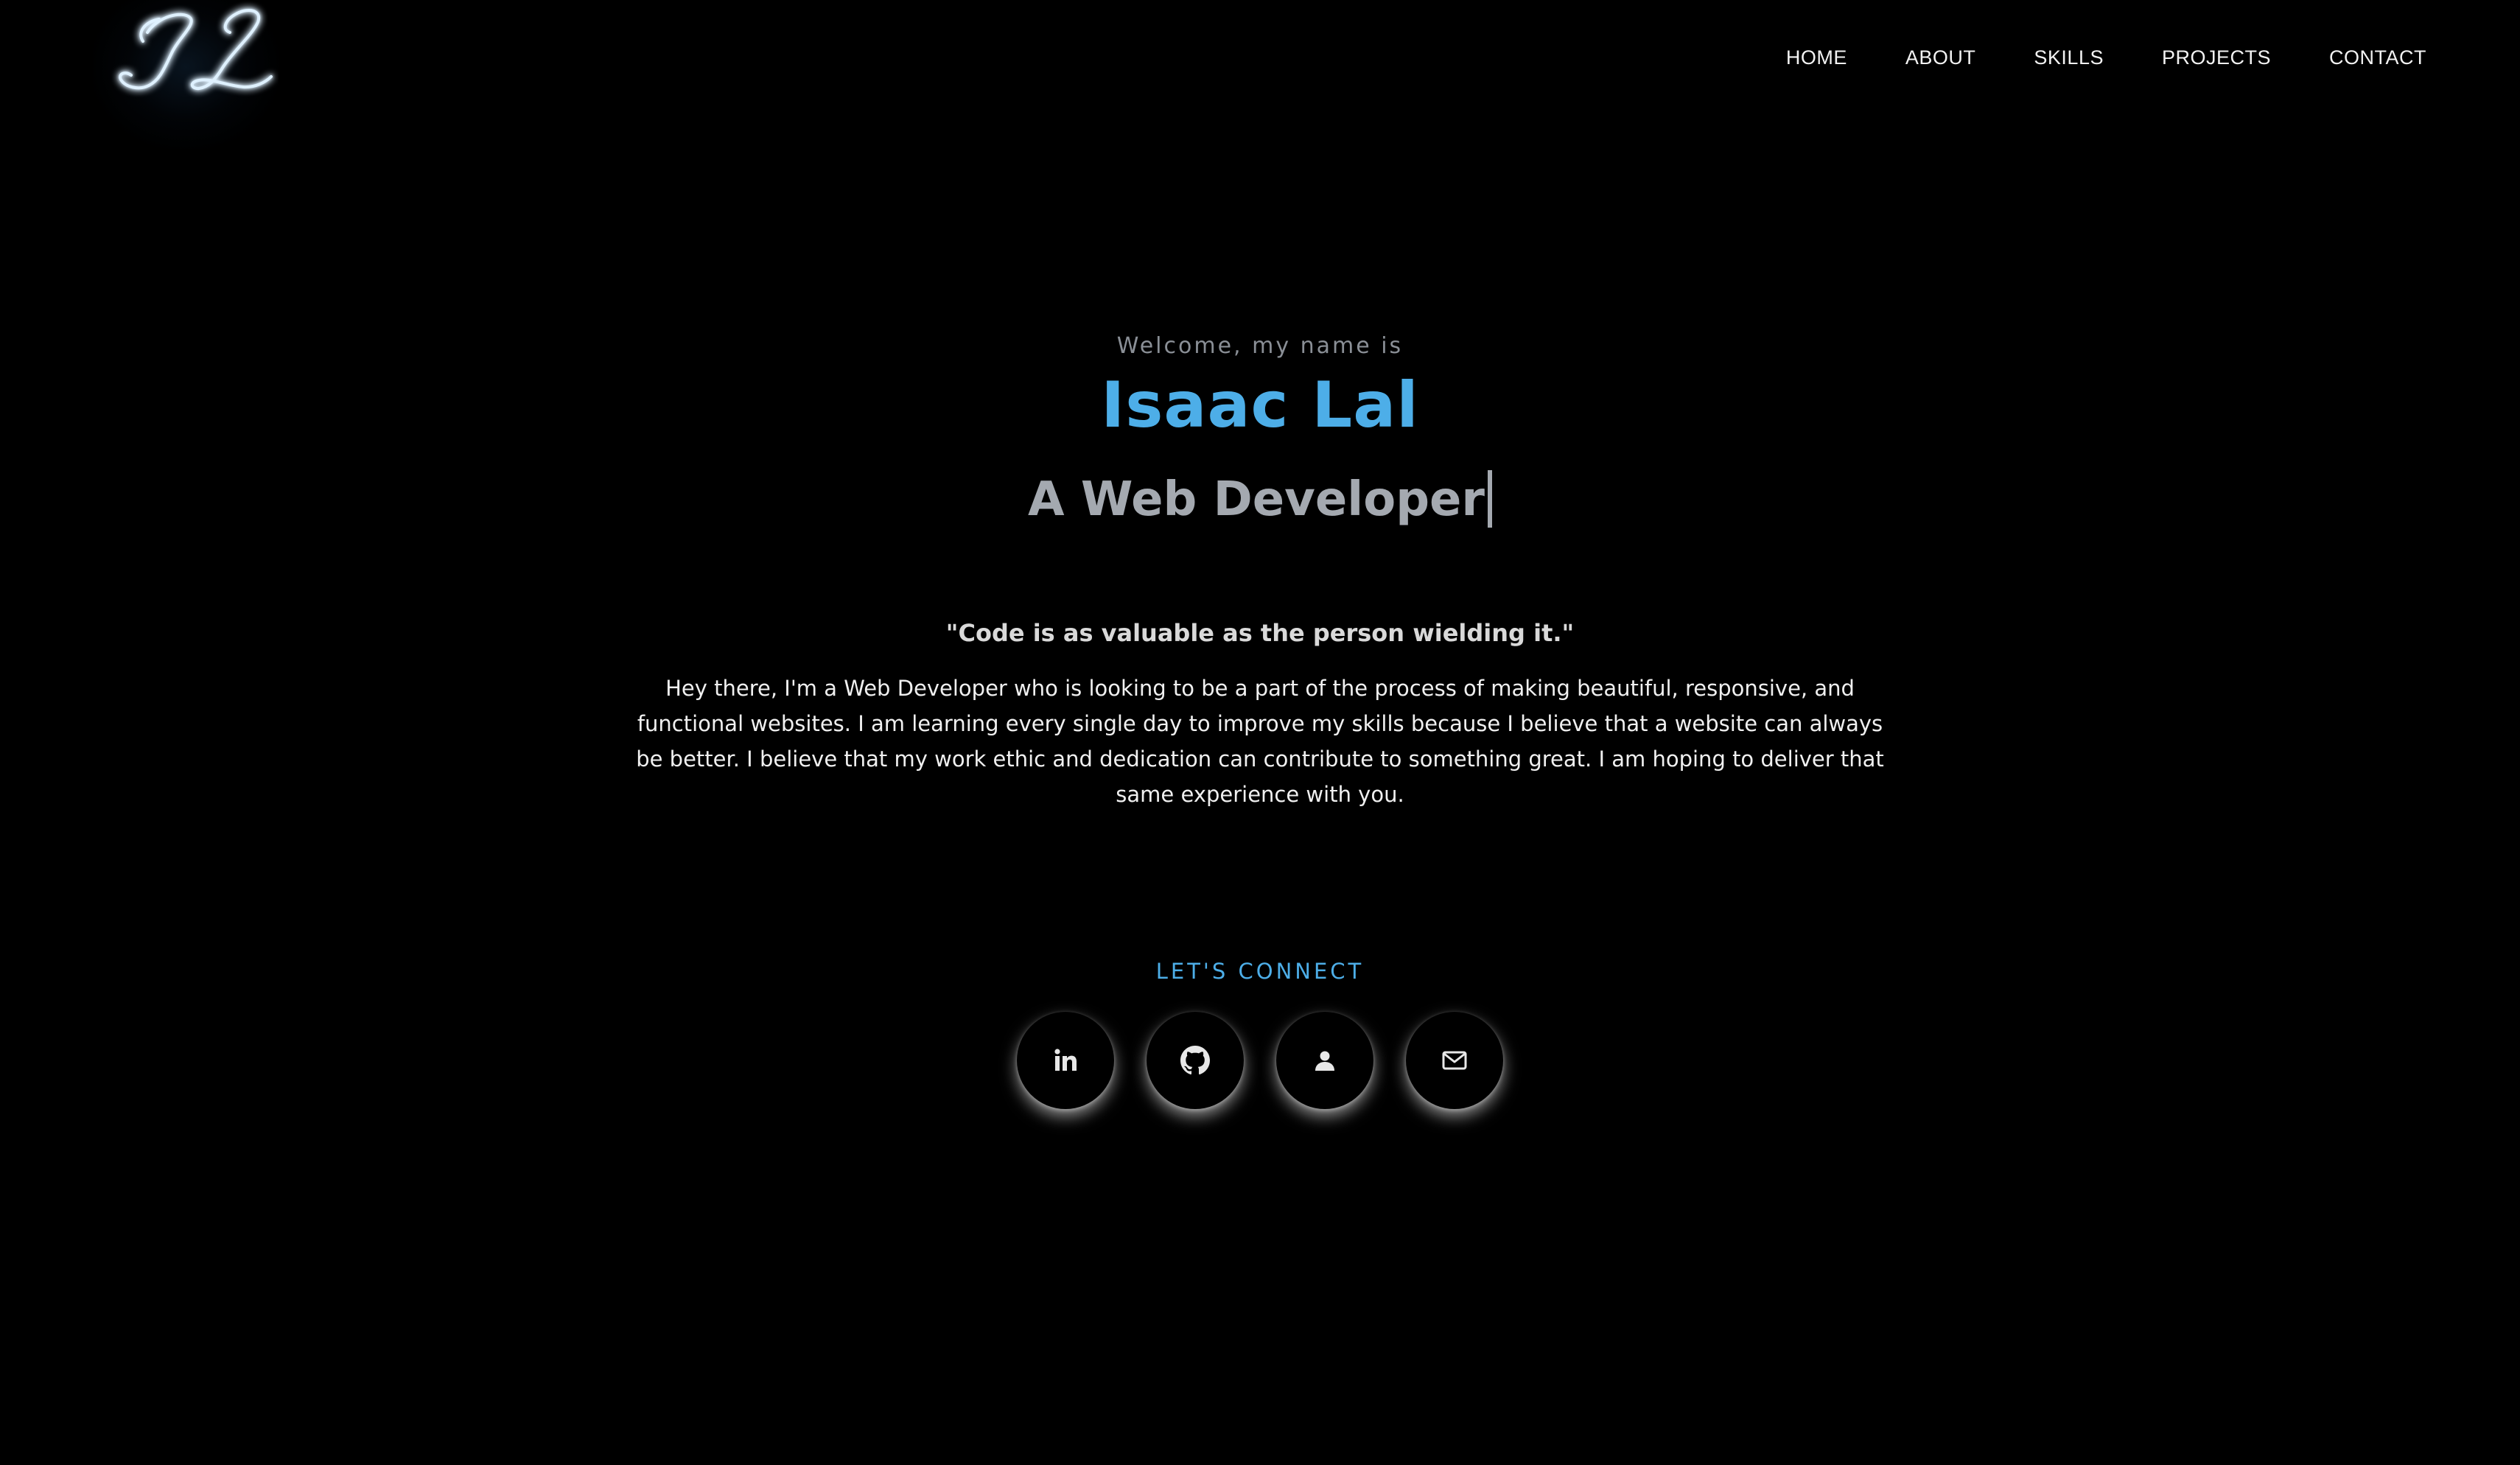 The height and width of the screenshot is (1465, 2520). I want to click on email-button, so click(1454, 1060).